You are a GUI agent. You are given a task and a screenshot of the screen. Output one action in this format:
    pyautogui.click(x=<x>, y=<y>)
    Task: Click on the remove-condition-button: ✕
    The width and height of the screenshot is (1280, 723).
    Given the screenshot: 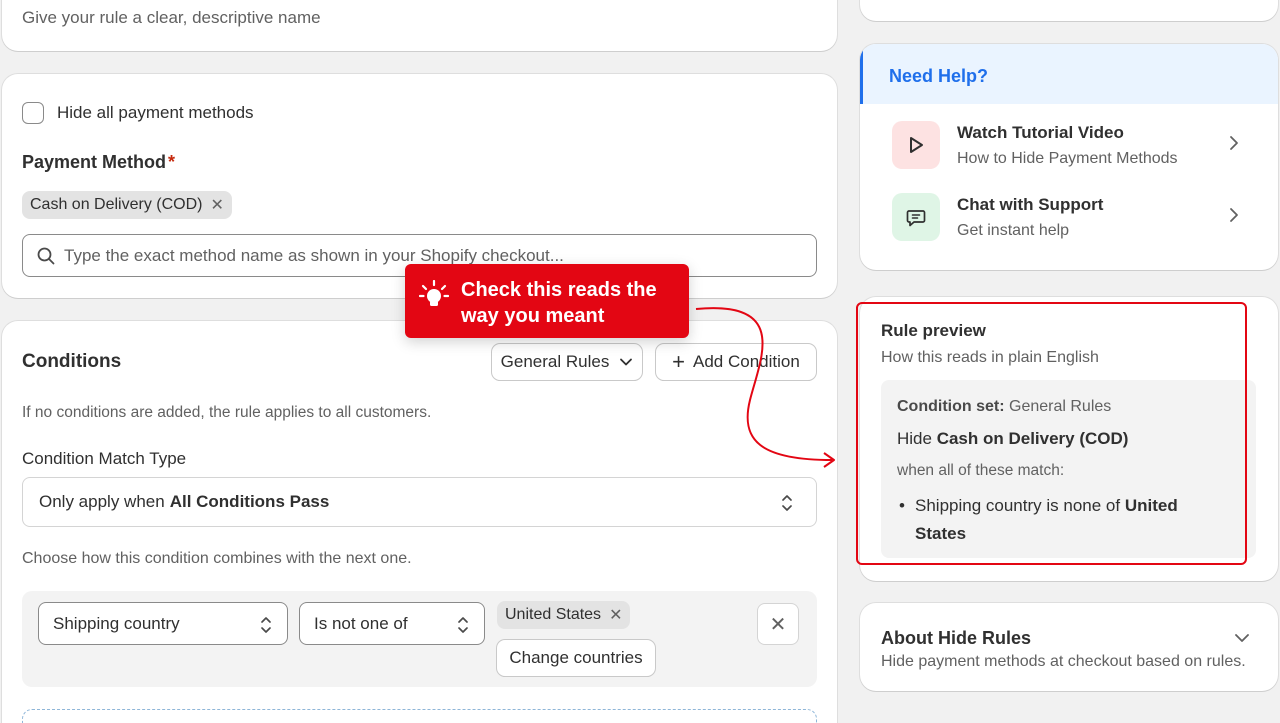 What is the action you would take?
    pyautogui.click(x=778, y=624)
    